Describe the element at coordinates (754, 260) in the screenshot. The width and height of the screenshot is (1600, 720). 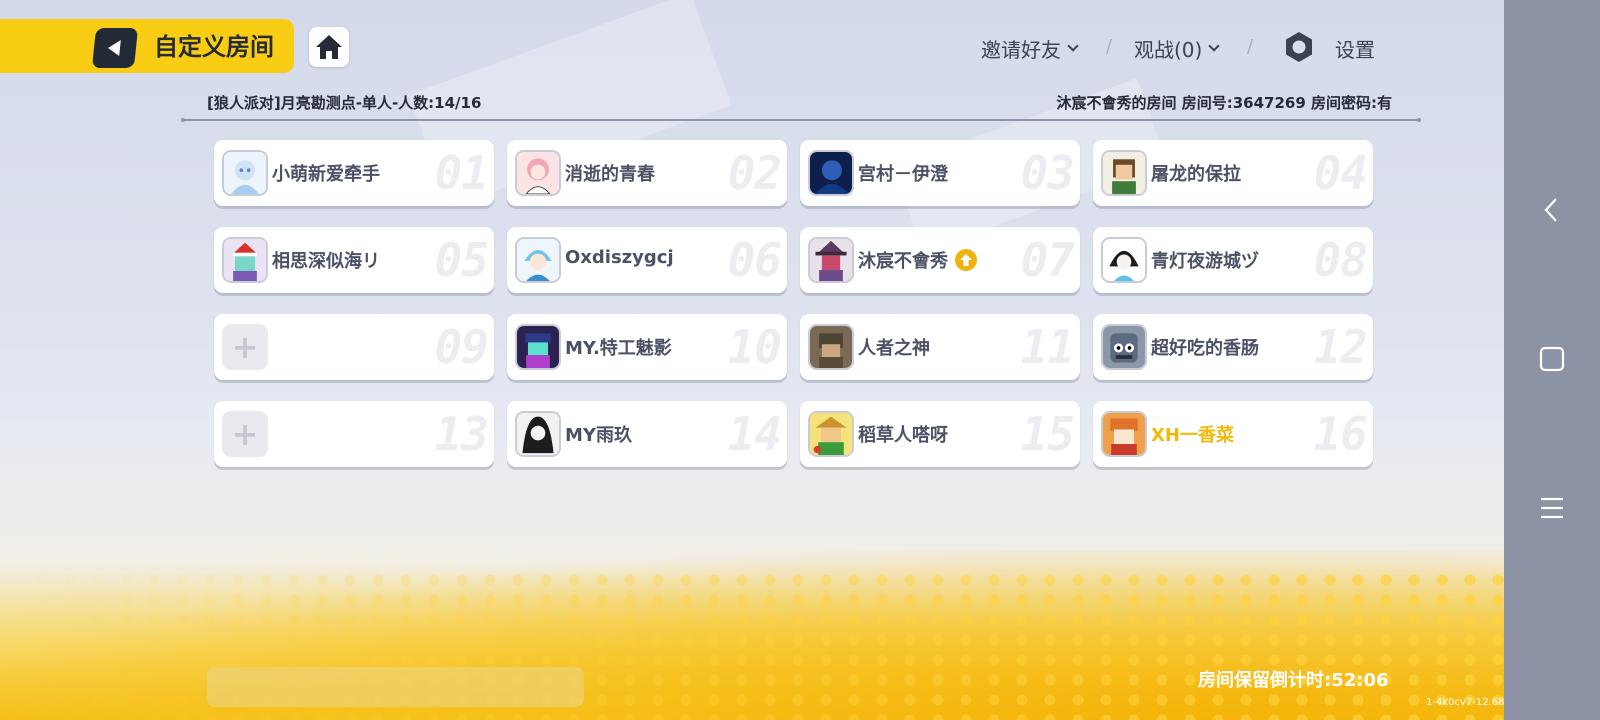
I see `slot-number: 06` at that location.